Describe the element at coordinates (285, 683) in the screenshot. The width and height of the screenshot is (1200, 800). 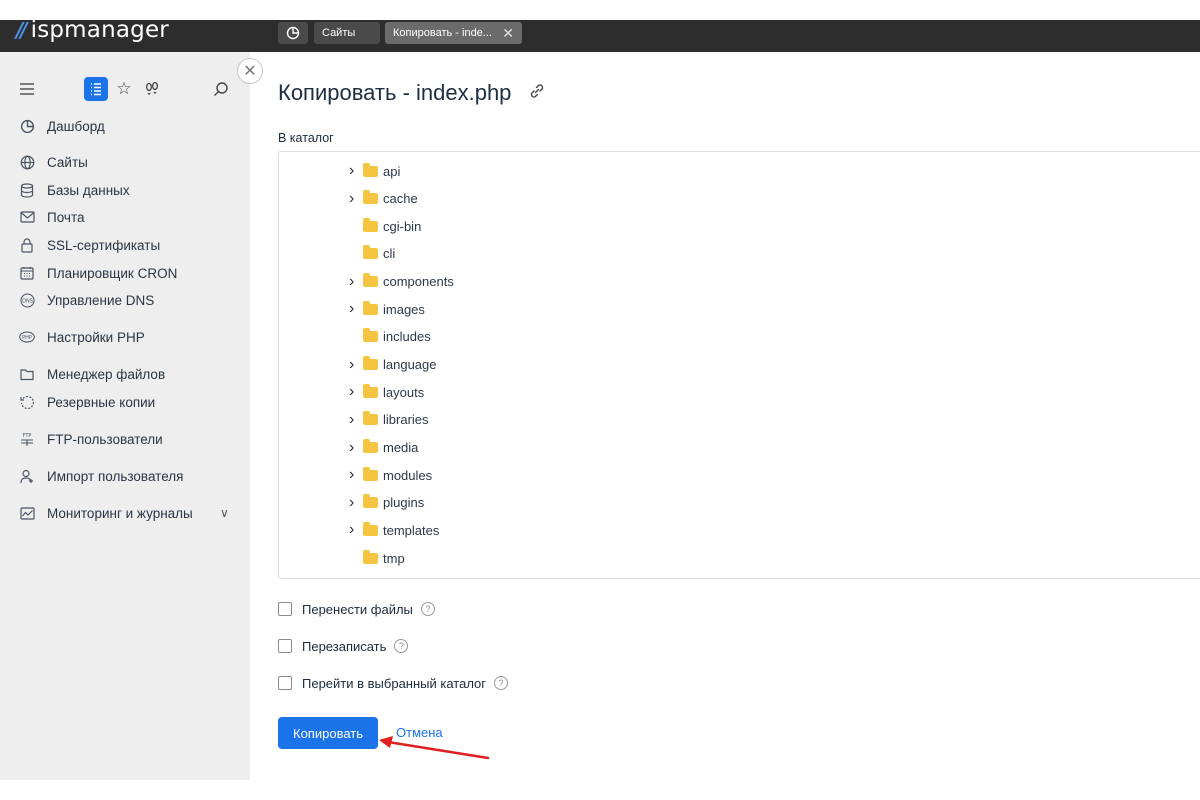
I see `go-to-directory-checkbox` at that location.